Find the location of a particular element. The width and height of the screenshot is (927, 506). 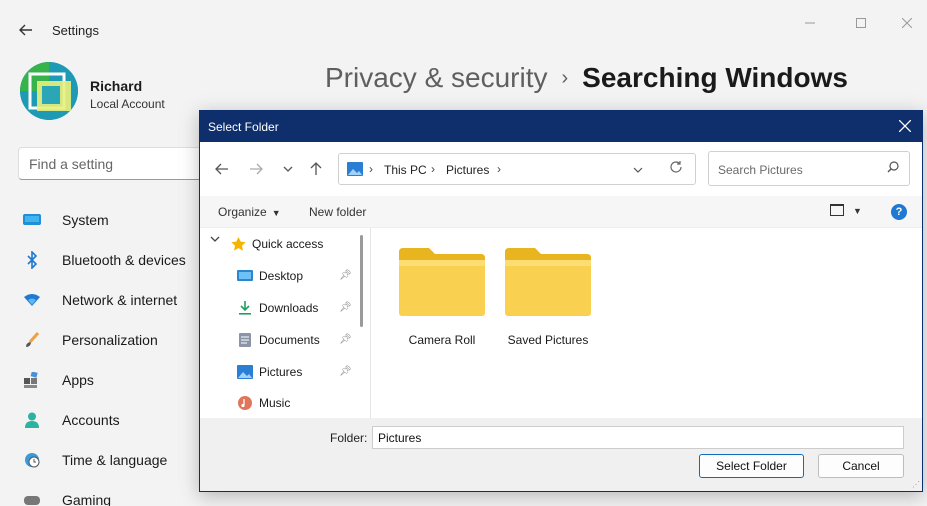

nav-label: Network & internet is located at coordinates (120, 300).